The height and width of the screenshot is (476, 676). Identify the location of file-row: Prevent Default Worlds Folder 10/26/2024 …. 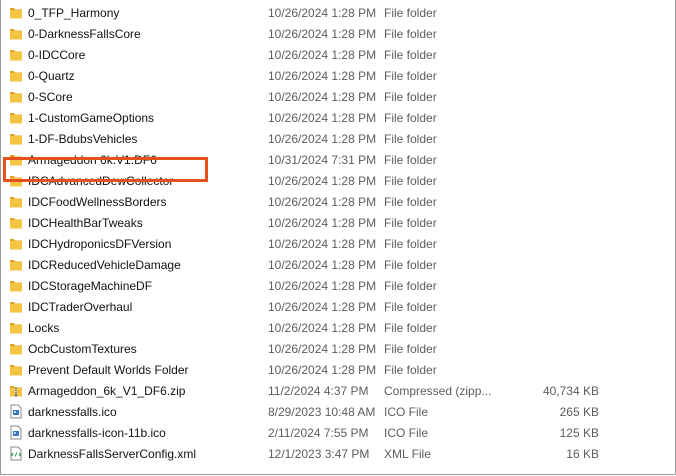
(331, 369).